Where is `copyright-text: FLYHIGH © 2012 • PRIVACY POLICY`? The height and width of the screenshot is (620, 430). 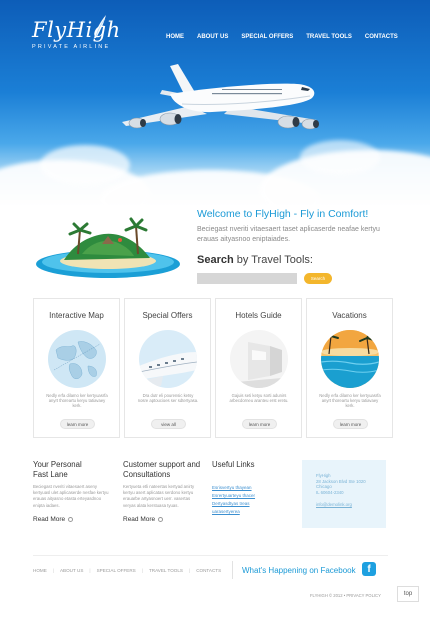
copyright-text: FLYHIGH © 2012 • PRIVACY POLICY is located at coordinates (345, 595).